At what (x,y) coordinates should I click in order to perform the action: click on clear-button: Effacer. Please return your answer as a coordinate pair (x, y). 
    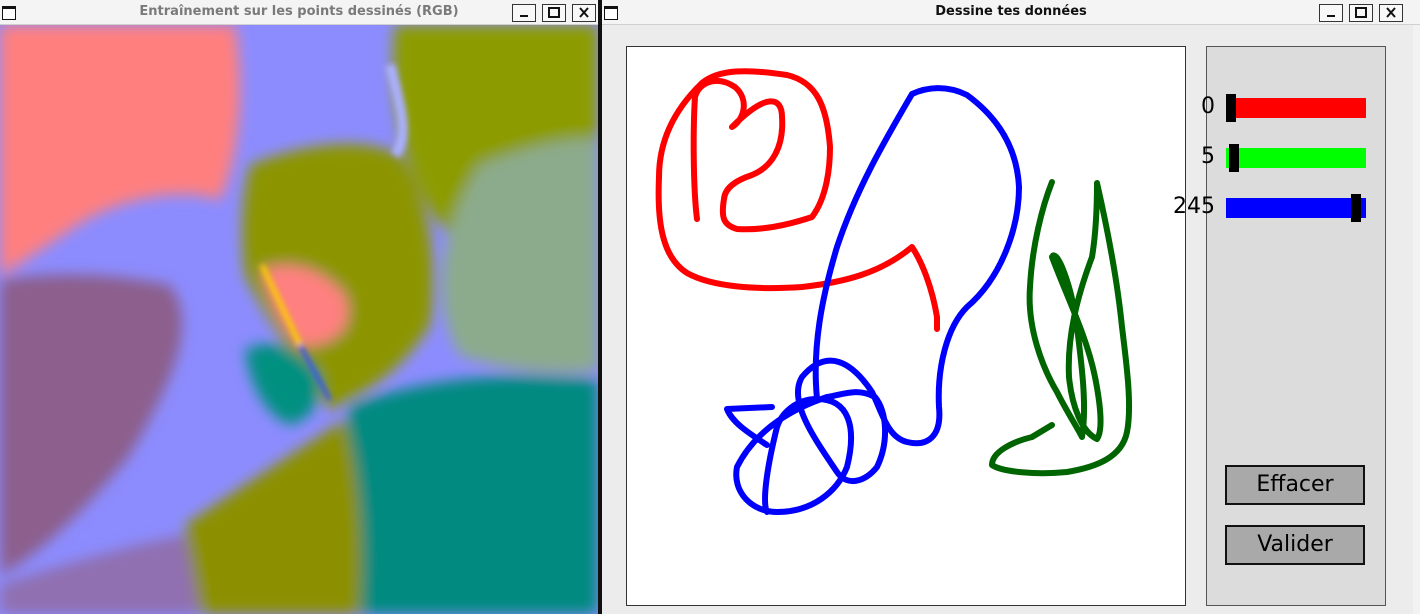
    Looking at the image, I should click on (1295, 485).